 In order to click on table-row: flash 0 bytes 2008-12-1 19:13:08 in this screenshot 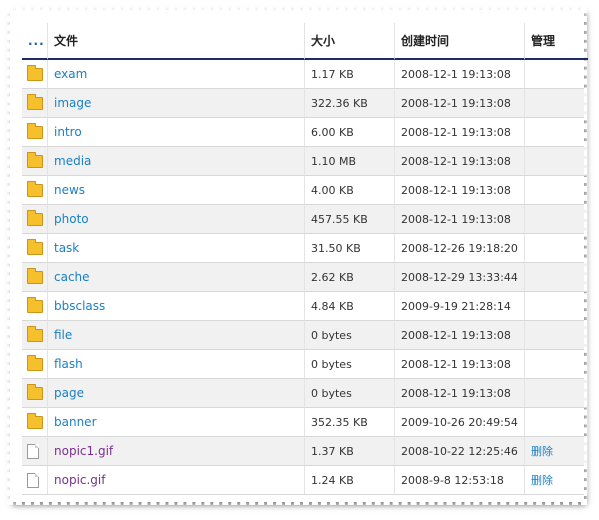, I will do `click(305, 364)`.